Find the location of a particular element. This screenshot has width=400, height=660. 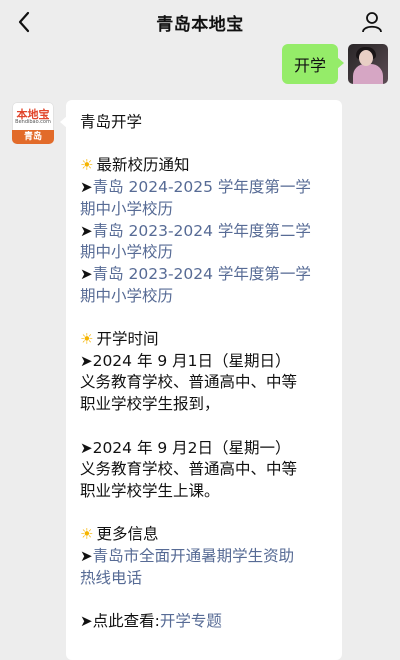

avatar-face-shape is located at coordinates (366, 58).